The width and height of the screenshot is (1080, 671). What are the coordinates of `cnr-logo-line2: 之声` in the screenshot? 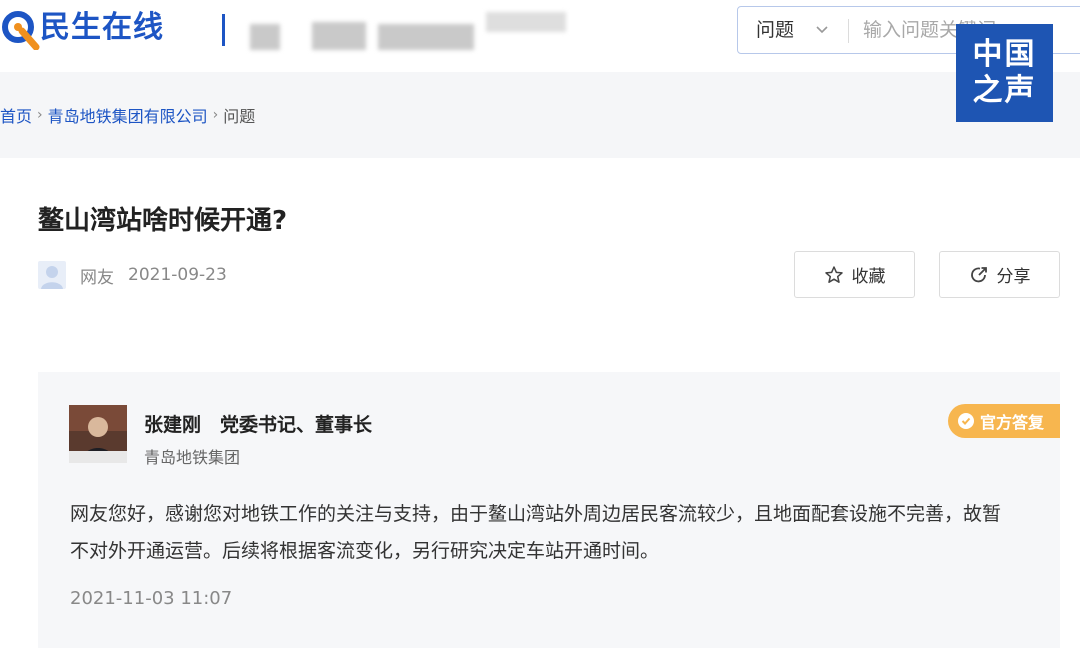 It's located at (1004, 90).